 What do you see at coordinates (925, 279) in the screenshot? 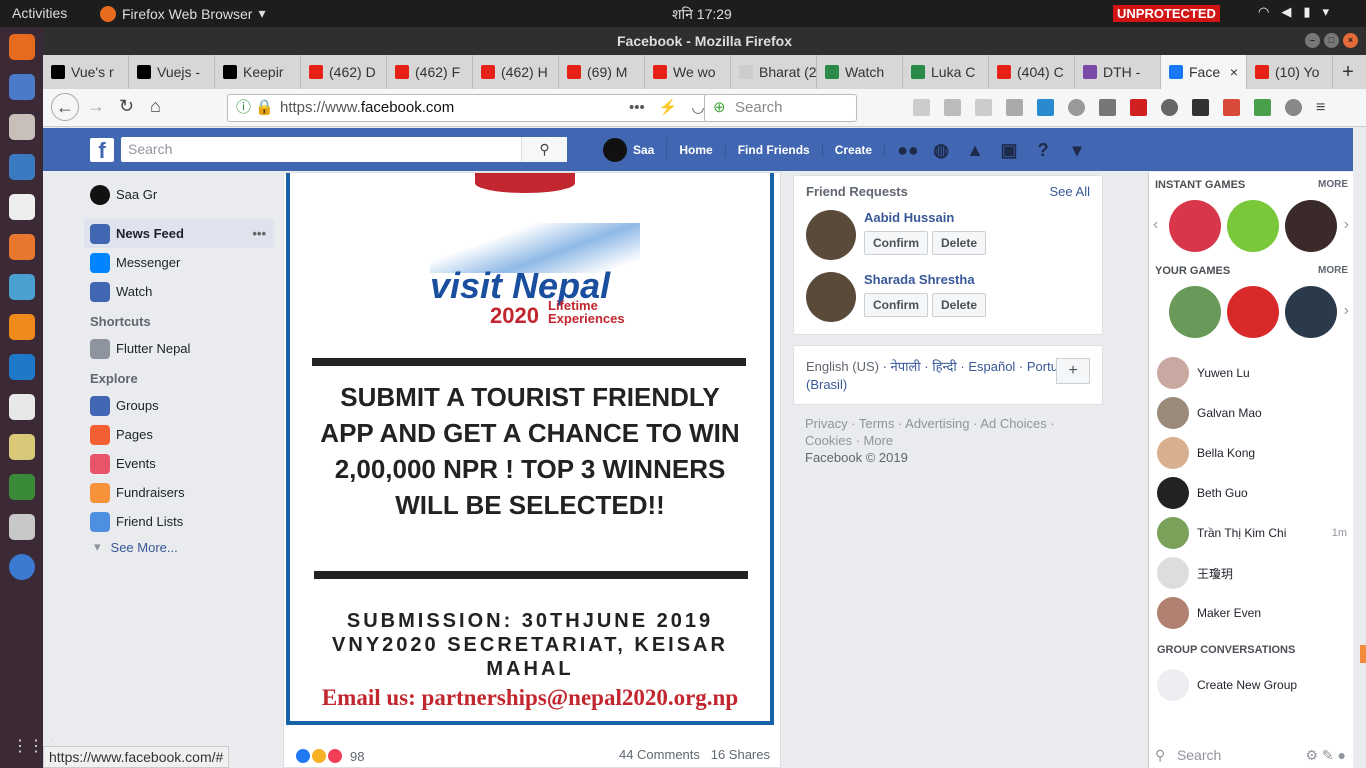
I see `friend-request-name: Sharada Shrestha` at bounding box center [925, 279].